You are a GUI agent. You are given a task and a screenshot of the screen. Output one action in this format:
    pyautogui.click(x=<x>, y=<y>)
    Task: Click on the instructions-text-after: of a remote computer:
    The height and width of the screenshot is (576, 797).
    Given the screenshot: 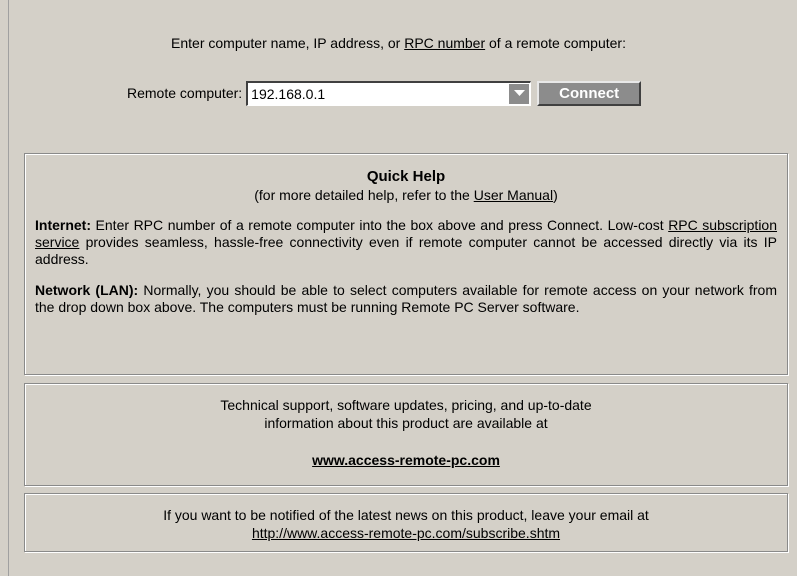 What is the action you would take?
    pyautogui.click(x=555, y=43)
    